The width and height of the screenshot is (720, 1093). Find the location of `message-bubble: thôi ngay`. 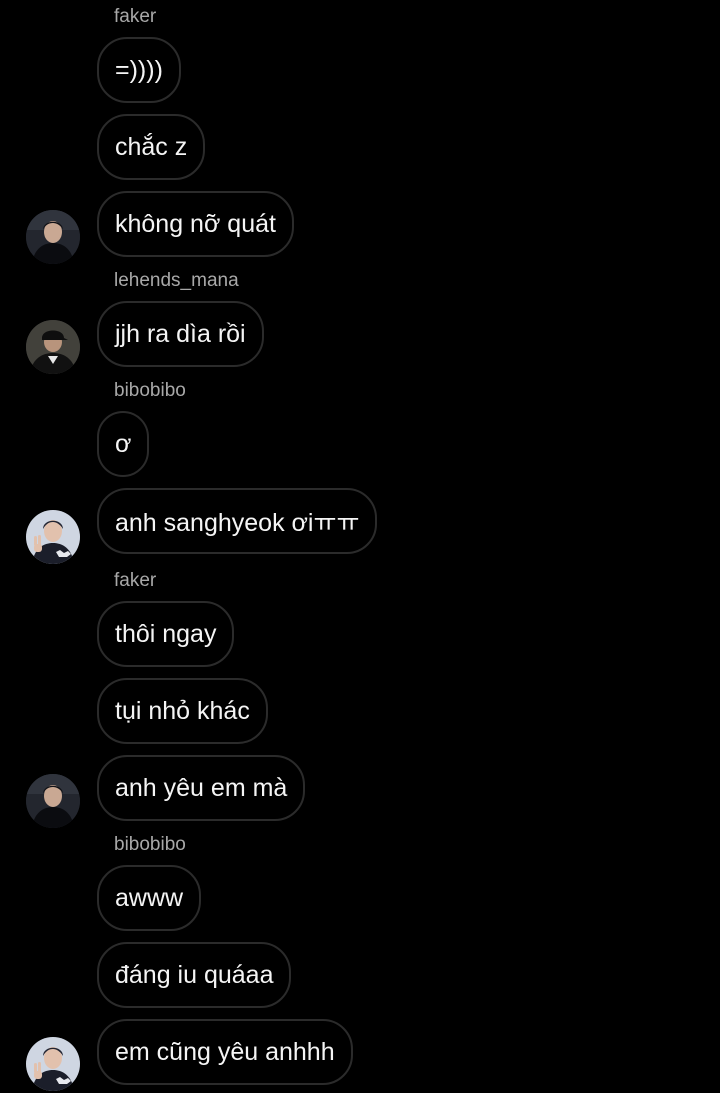

message-bubble: thôi ngay is located at coordinates (166, 634).